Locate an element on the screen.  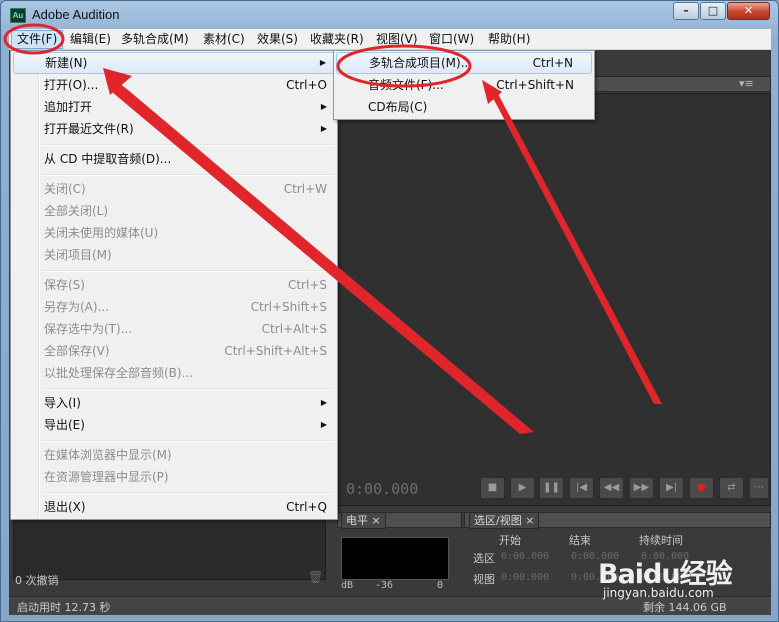
menuitem-shortcut: Ctrl+Alt+S is located at coordinates (294, 329).